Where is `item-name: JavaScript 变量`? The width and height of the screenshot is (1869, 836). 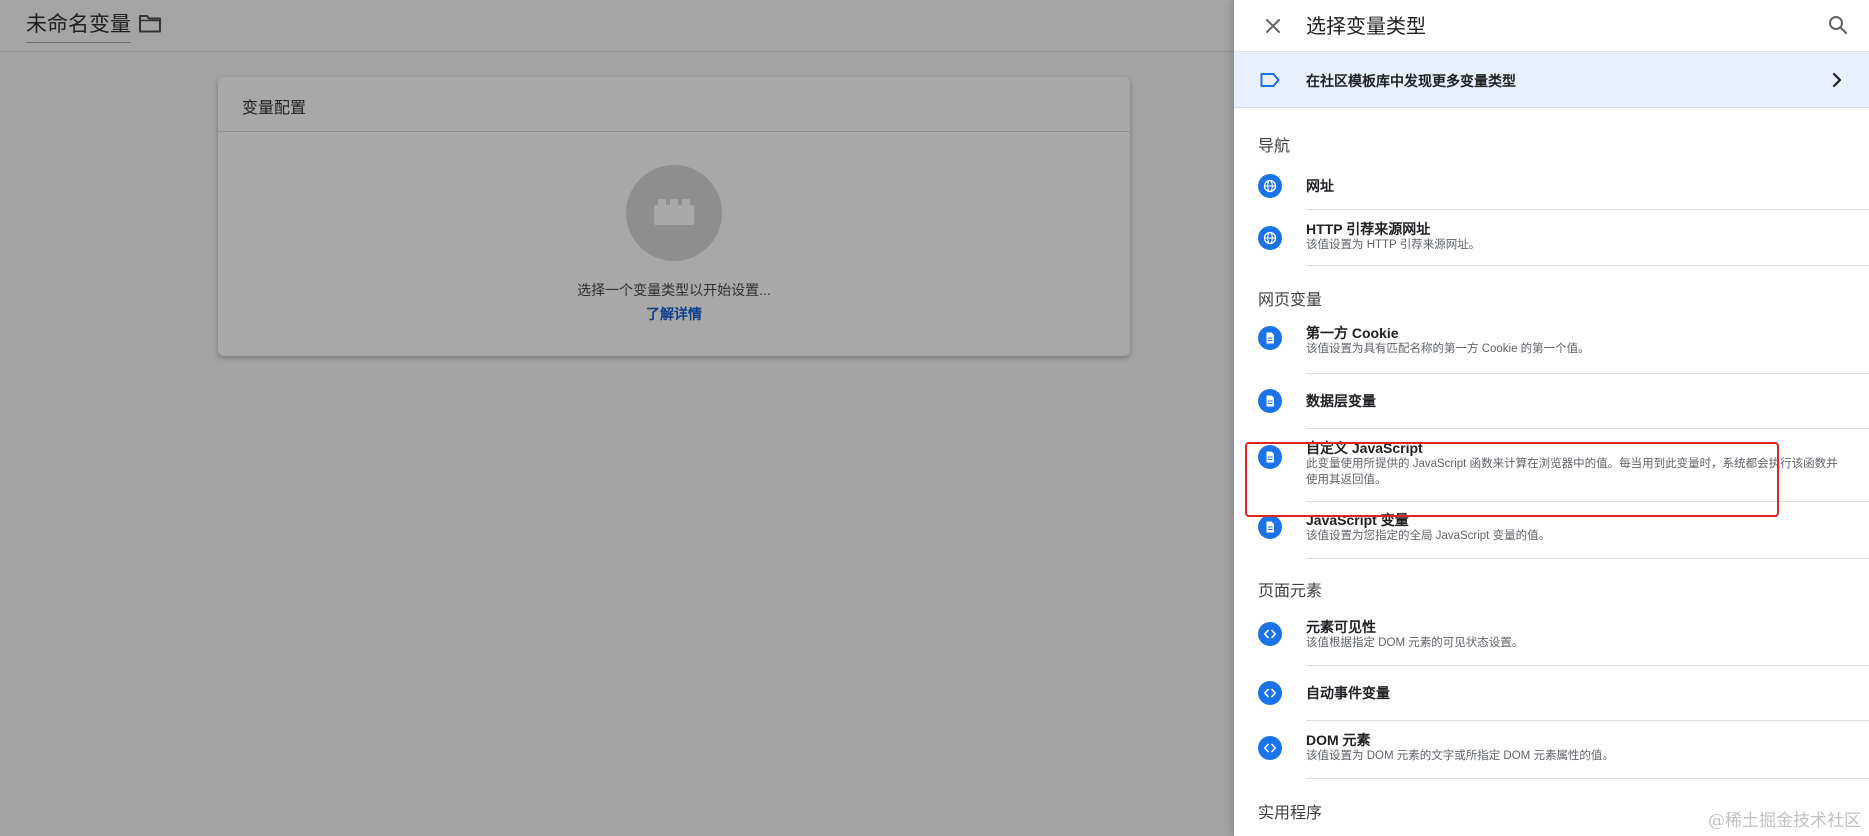 item-name: JavaScript 变量 is located at coordinates (1357, 520).